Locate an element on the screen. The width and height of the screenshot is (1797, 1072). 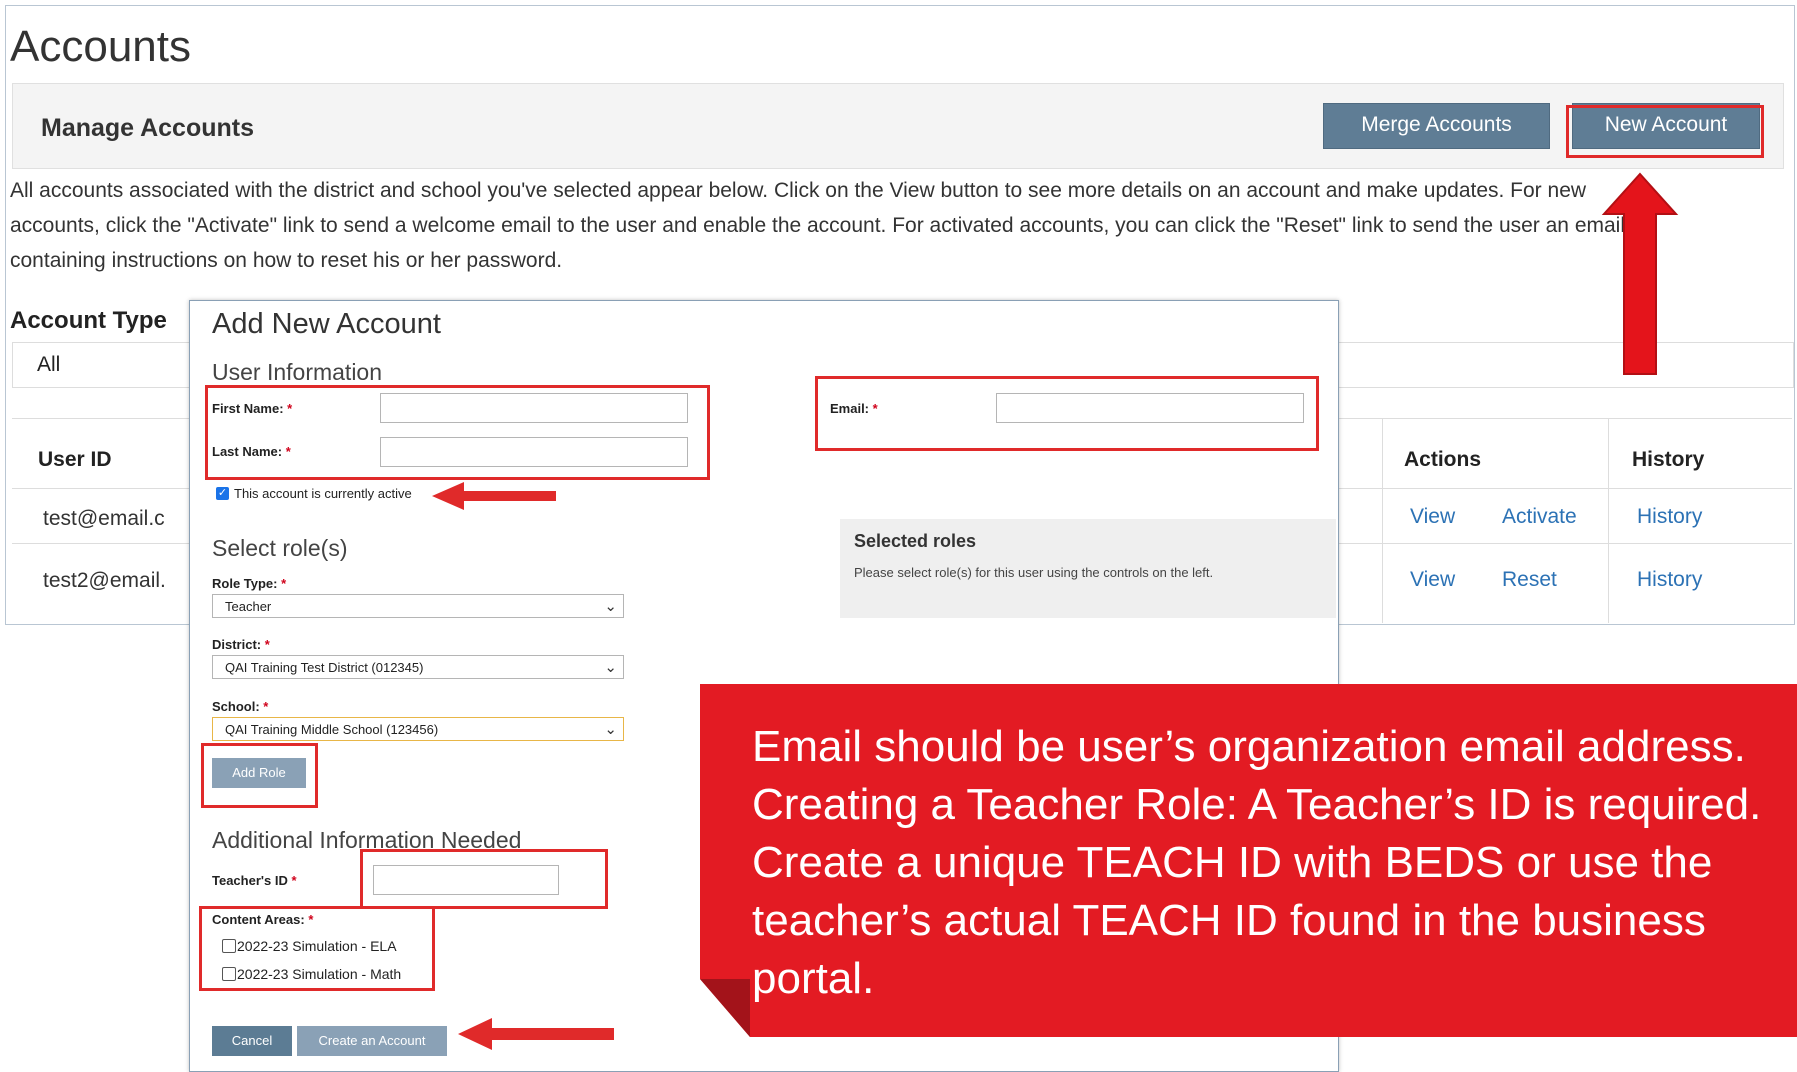
callout-line-5: portal. is located at coordinates (813, 978).